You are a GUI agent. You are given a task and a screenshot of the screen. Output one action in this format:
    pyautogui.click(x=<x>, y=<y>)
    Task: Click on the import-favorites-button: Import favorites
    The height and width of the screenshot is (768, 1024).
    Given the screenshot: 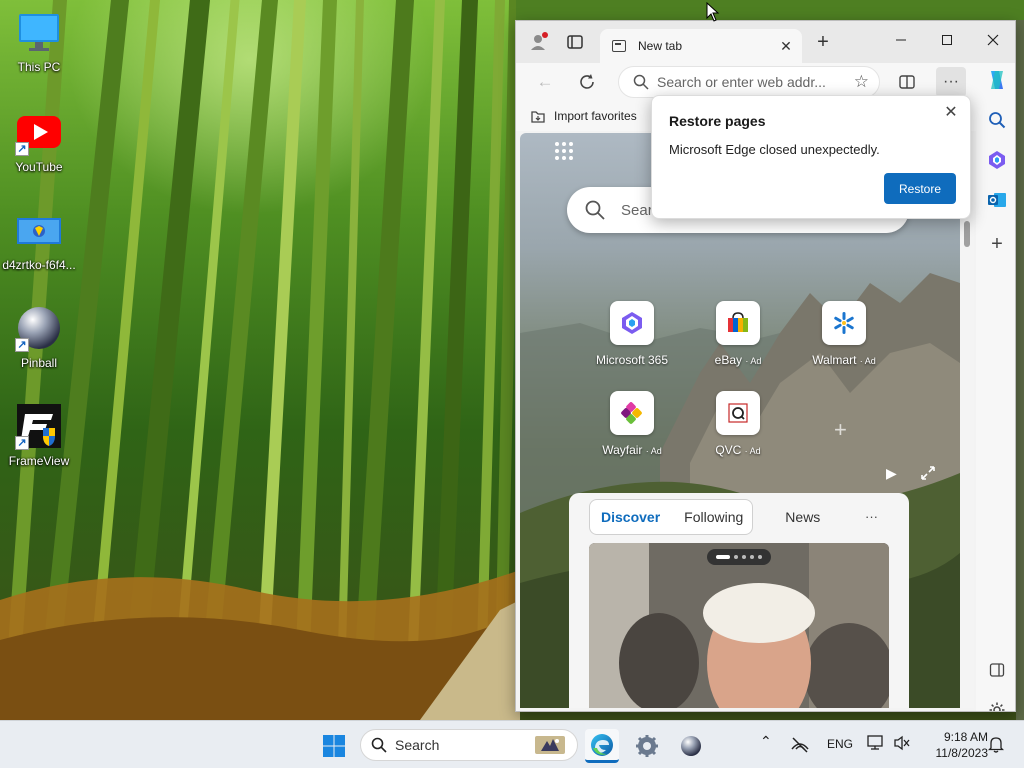 What is the action you would take?
    pyautogui.click(x=583, y=116)
    